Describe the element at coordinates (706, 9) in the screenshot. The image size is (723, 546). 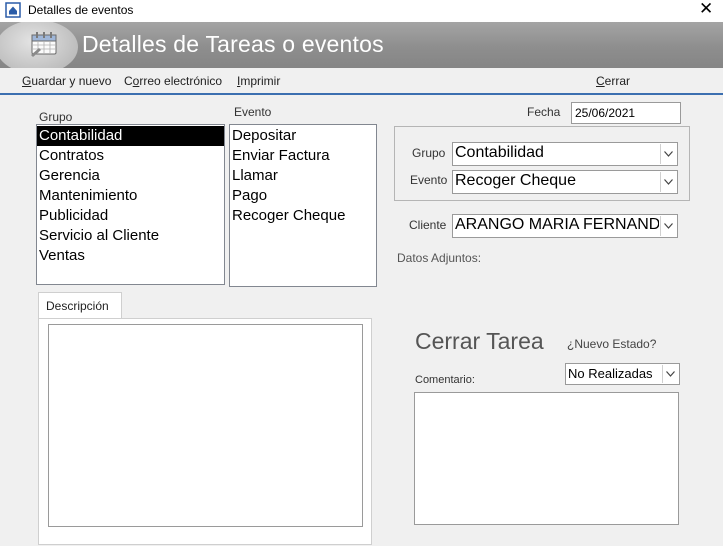
I see `close-window-icon: ✕` at that location.